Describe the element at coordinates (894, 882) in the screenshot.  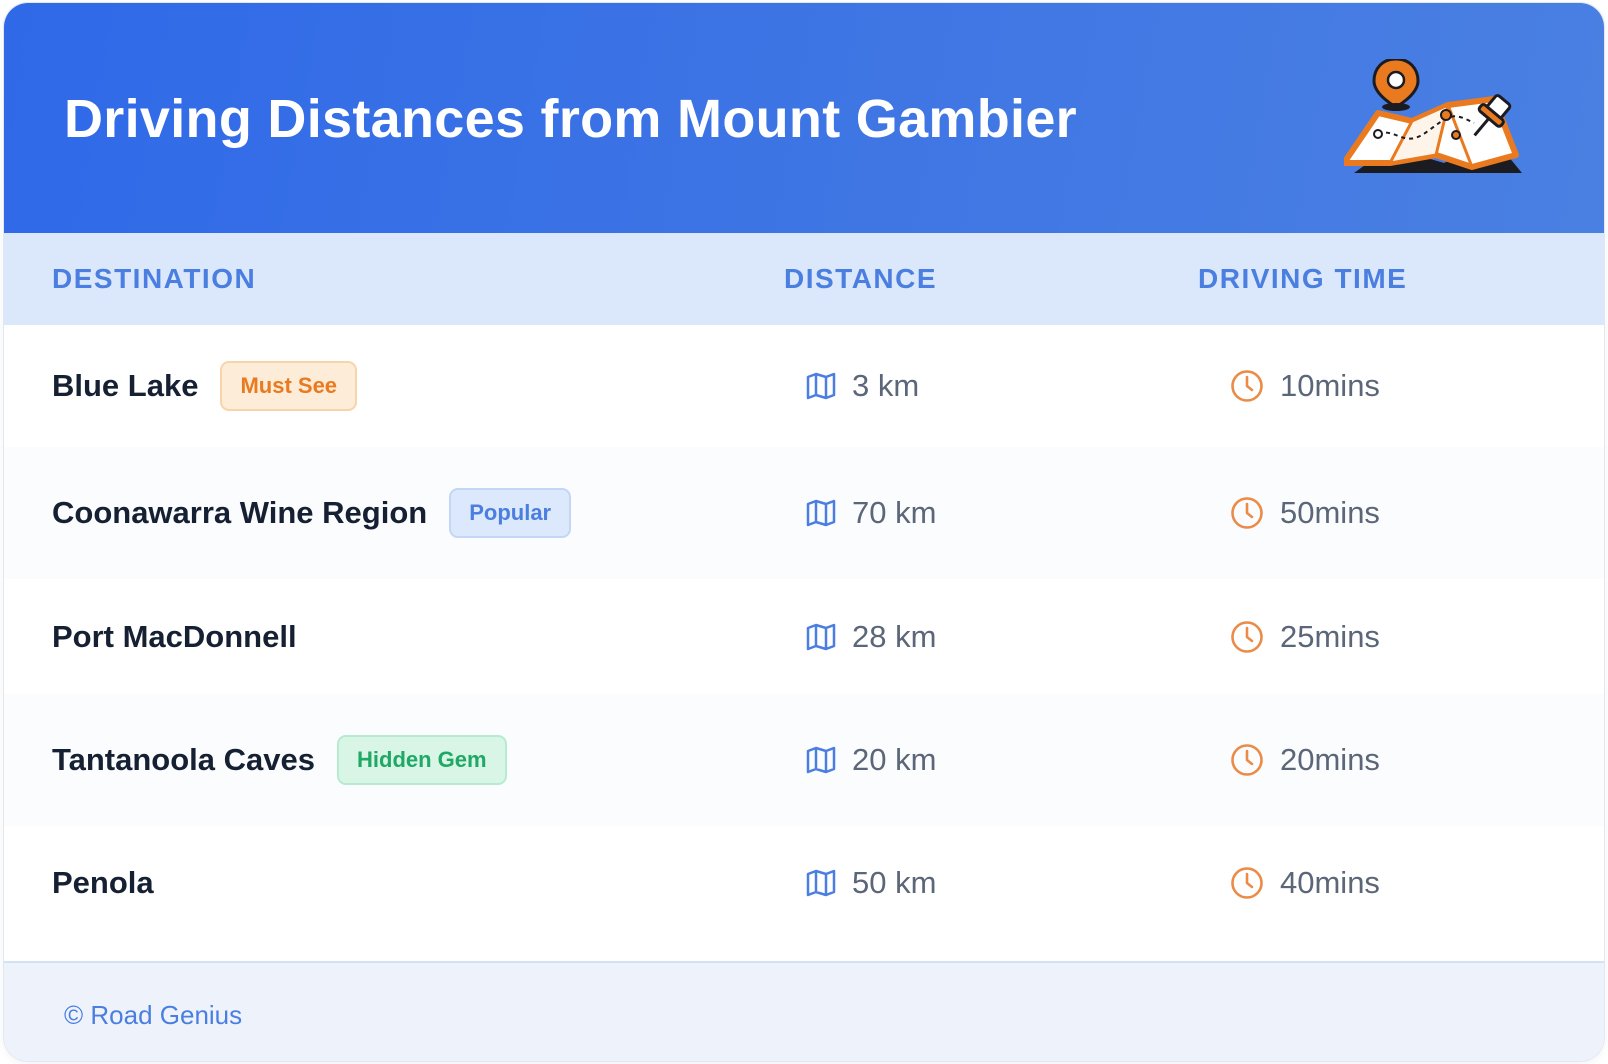
I see `distance-value: 50 km` at that location.